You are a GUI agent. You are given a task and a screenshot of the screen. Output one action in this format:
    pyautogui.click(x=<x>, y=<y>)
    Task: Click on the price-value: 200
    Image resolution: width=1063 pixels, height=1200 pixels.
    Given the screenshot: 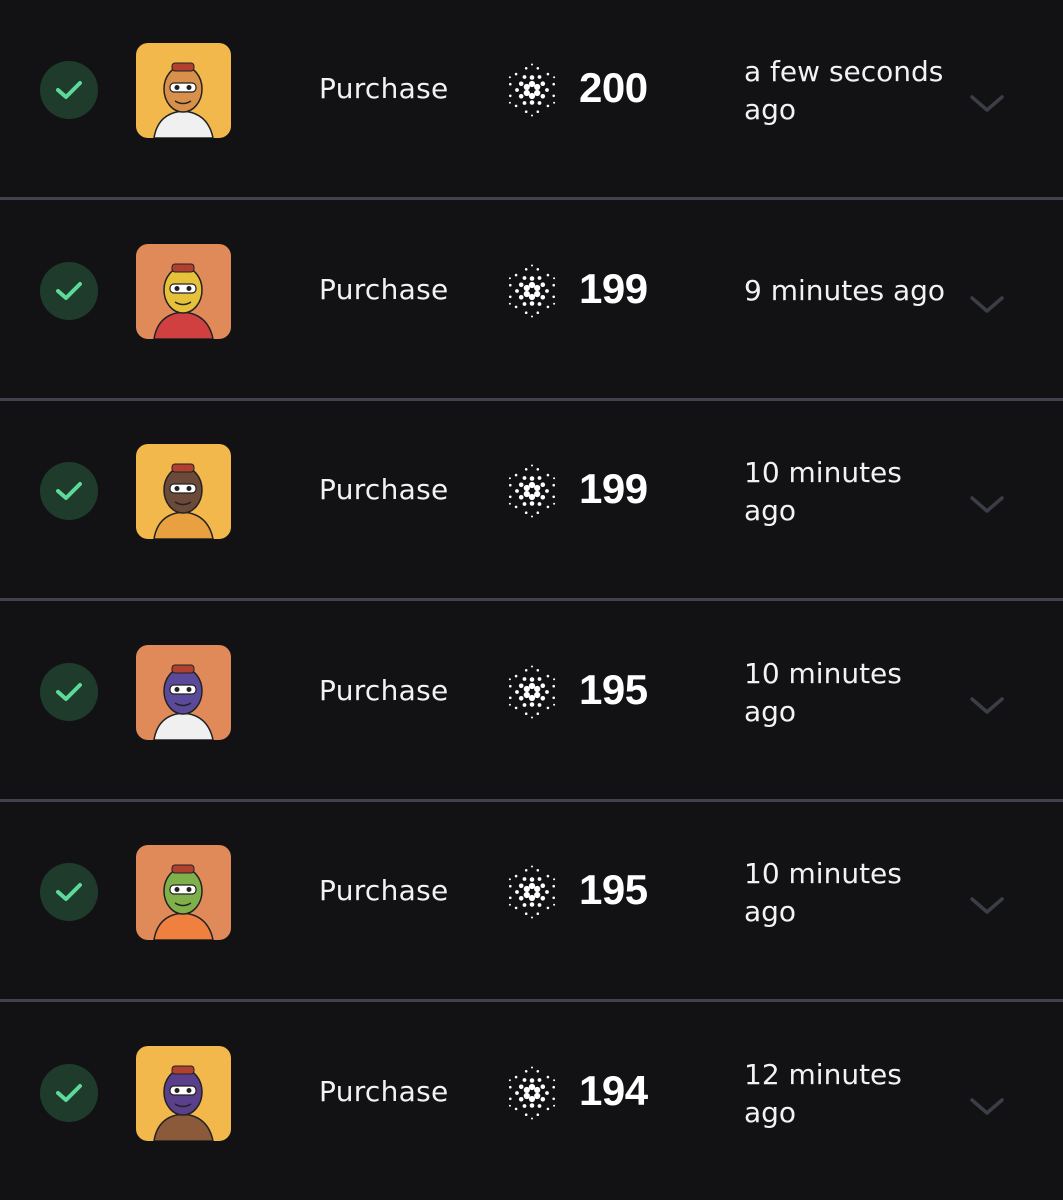 What is the action you would take?
    pyautogui.click(x=613, y=87)
    